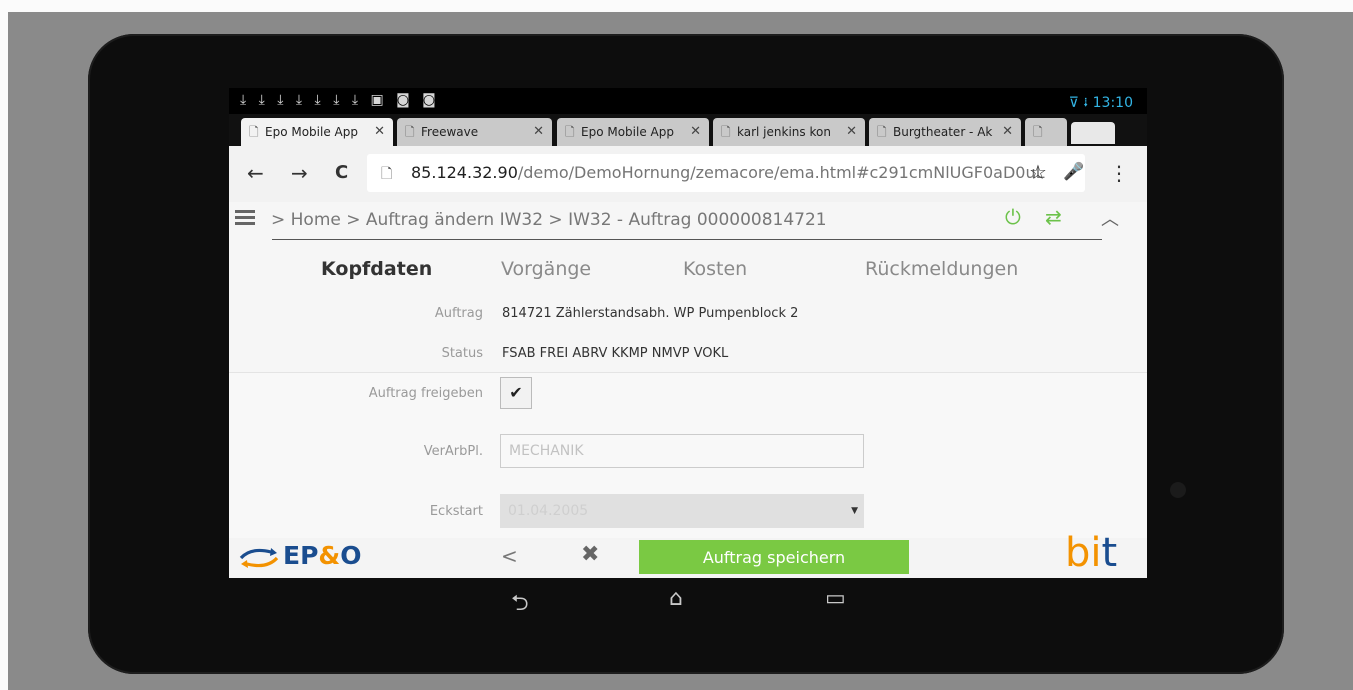 This screenshot has width=1353, height=690. What do you see at coordinates (450, 132) in the screenshot?
I see `tab-title: Freewave` at bounding box center [450, 132].